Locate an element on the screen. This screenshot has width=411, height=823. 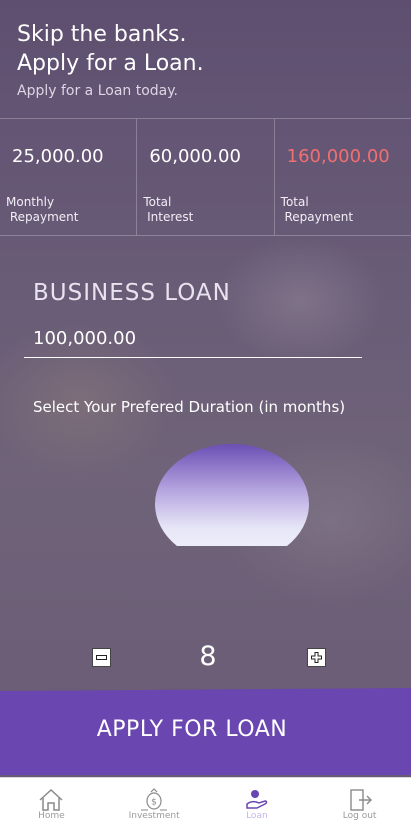
minus-icon is located at coordinates (101, 657).